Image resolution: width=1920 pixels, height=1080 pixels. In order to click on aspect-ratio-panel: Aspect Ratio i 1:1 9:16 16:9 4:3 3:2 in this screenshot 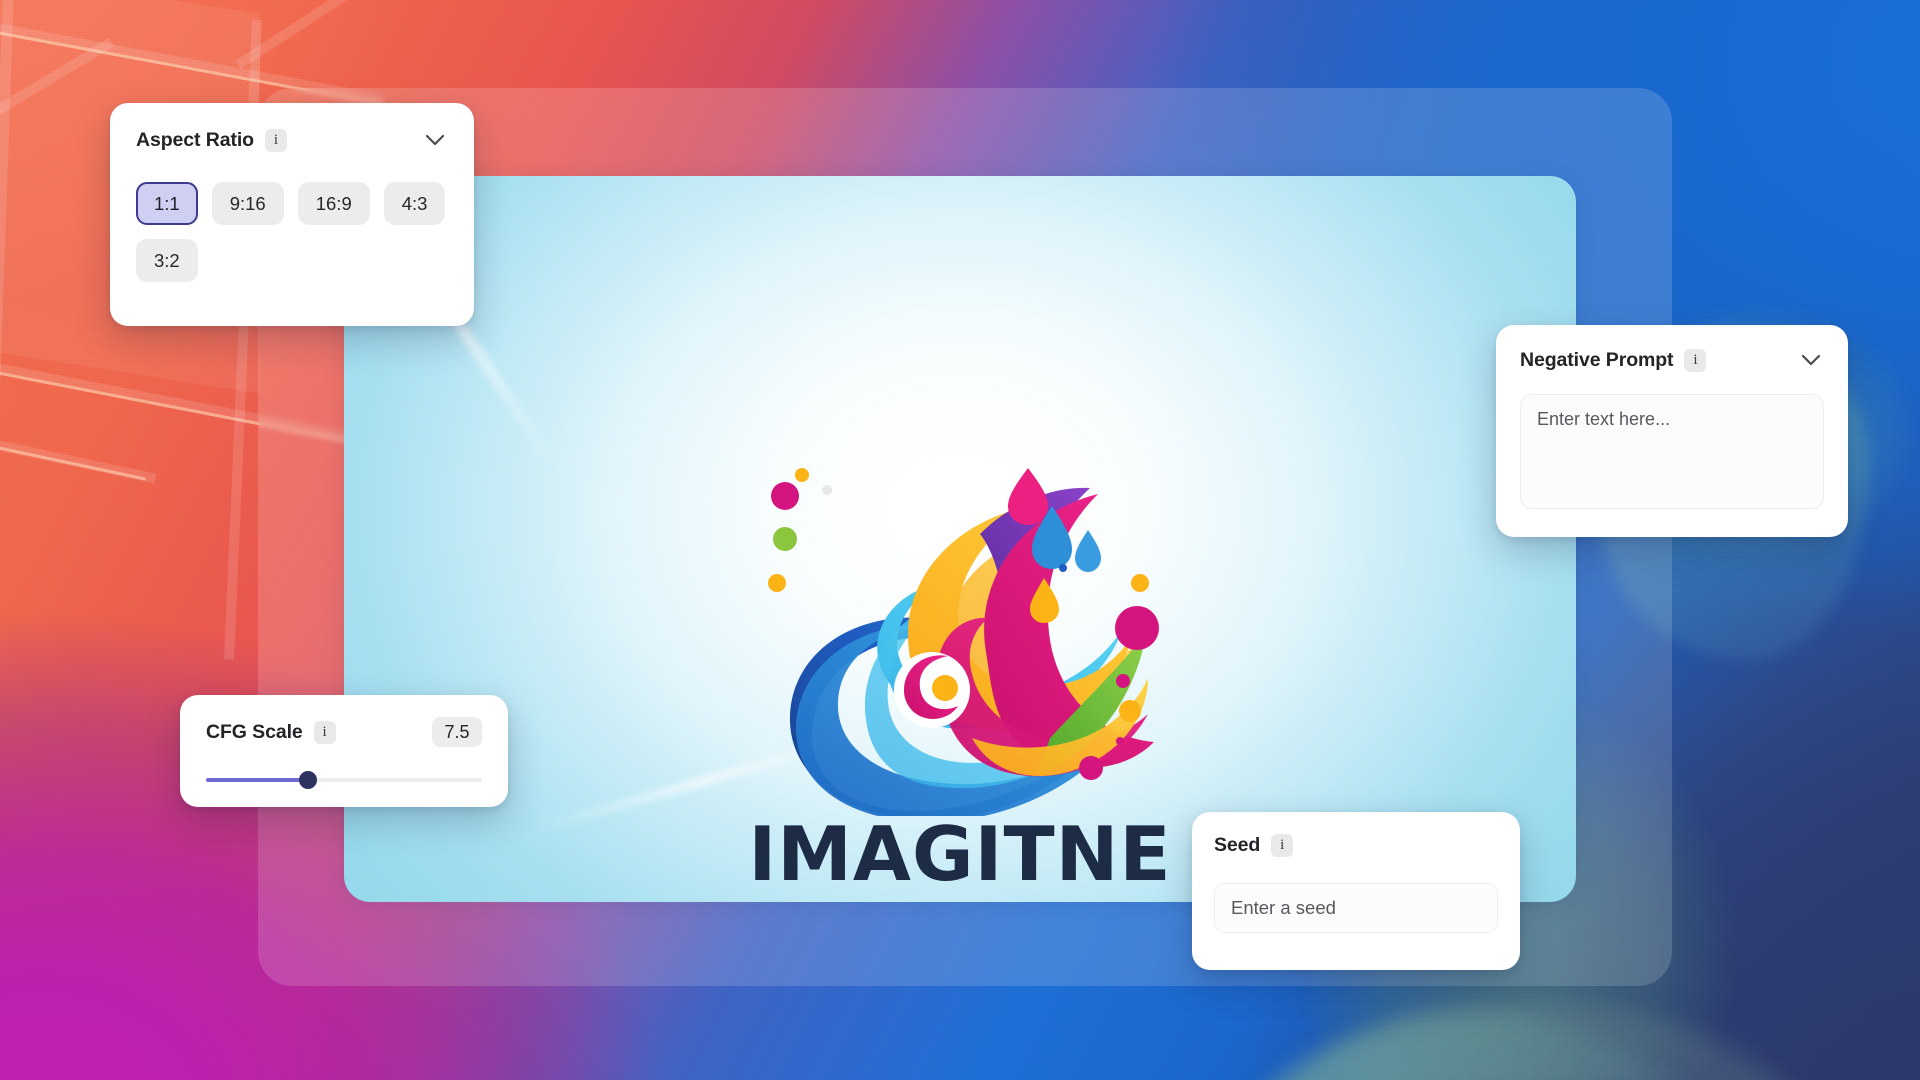, I will do `click(292, 214)`.